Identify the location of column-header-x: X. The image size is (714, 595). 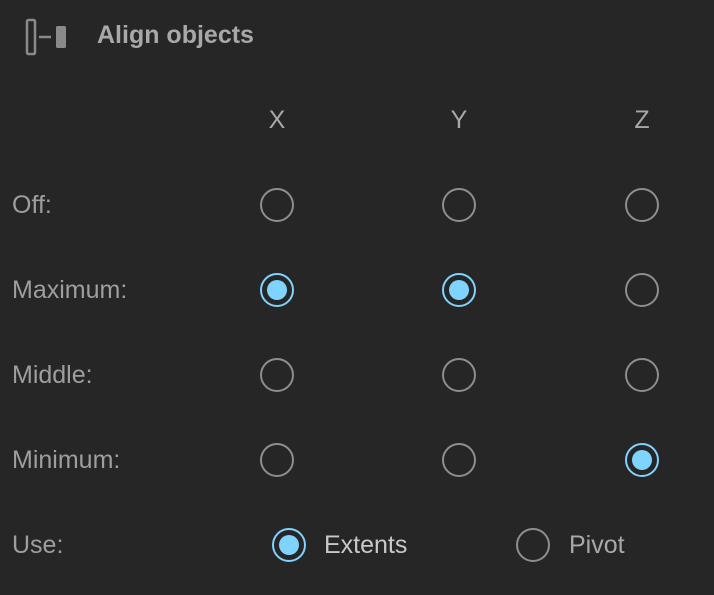
(277, 120).